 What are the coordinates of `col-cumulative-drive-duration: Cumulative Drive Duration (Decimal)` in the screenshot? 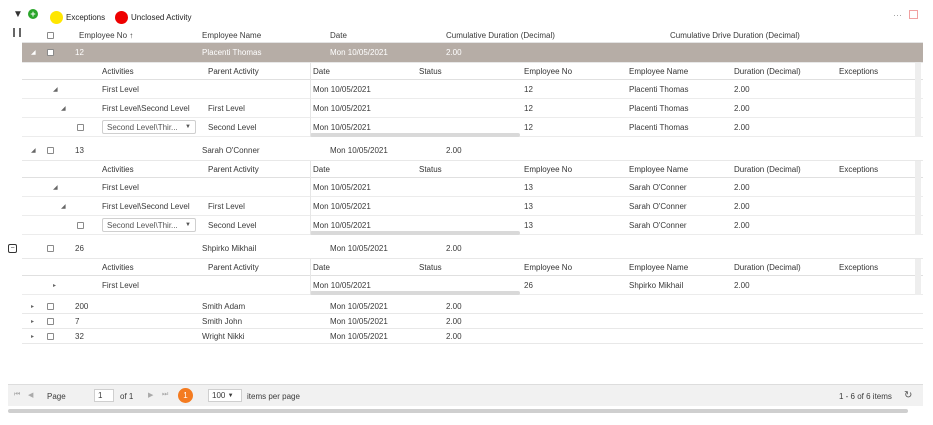 It's located at (735, 35).